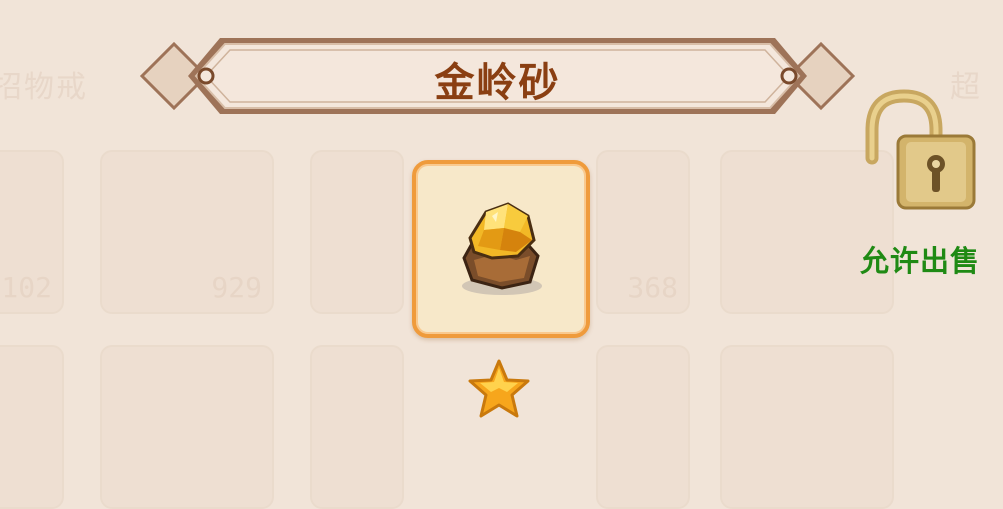 Image resolution: width=1003 pixels, height=509 pixels. Describe the element at coordinates (187, 232) in the screenshot. I see `background-slot: 929` at that location.